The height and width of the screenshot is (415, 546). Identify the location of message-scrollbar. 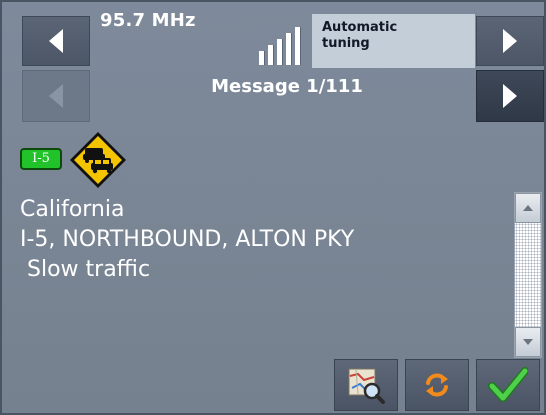
(528, 275).